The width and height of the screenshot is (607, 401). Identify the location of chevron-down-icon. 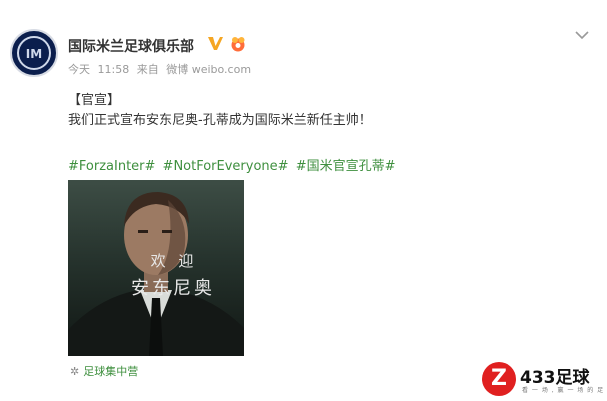
(582, 35).